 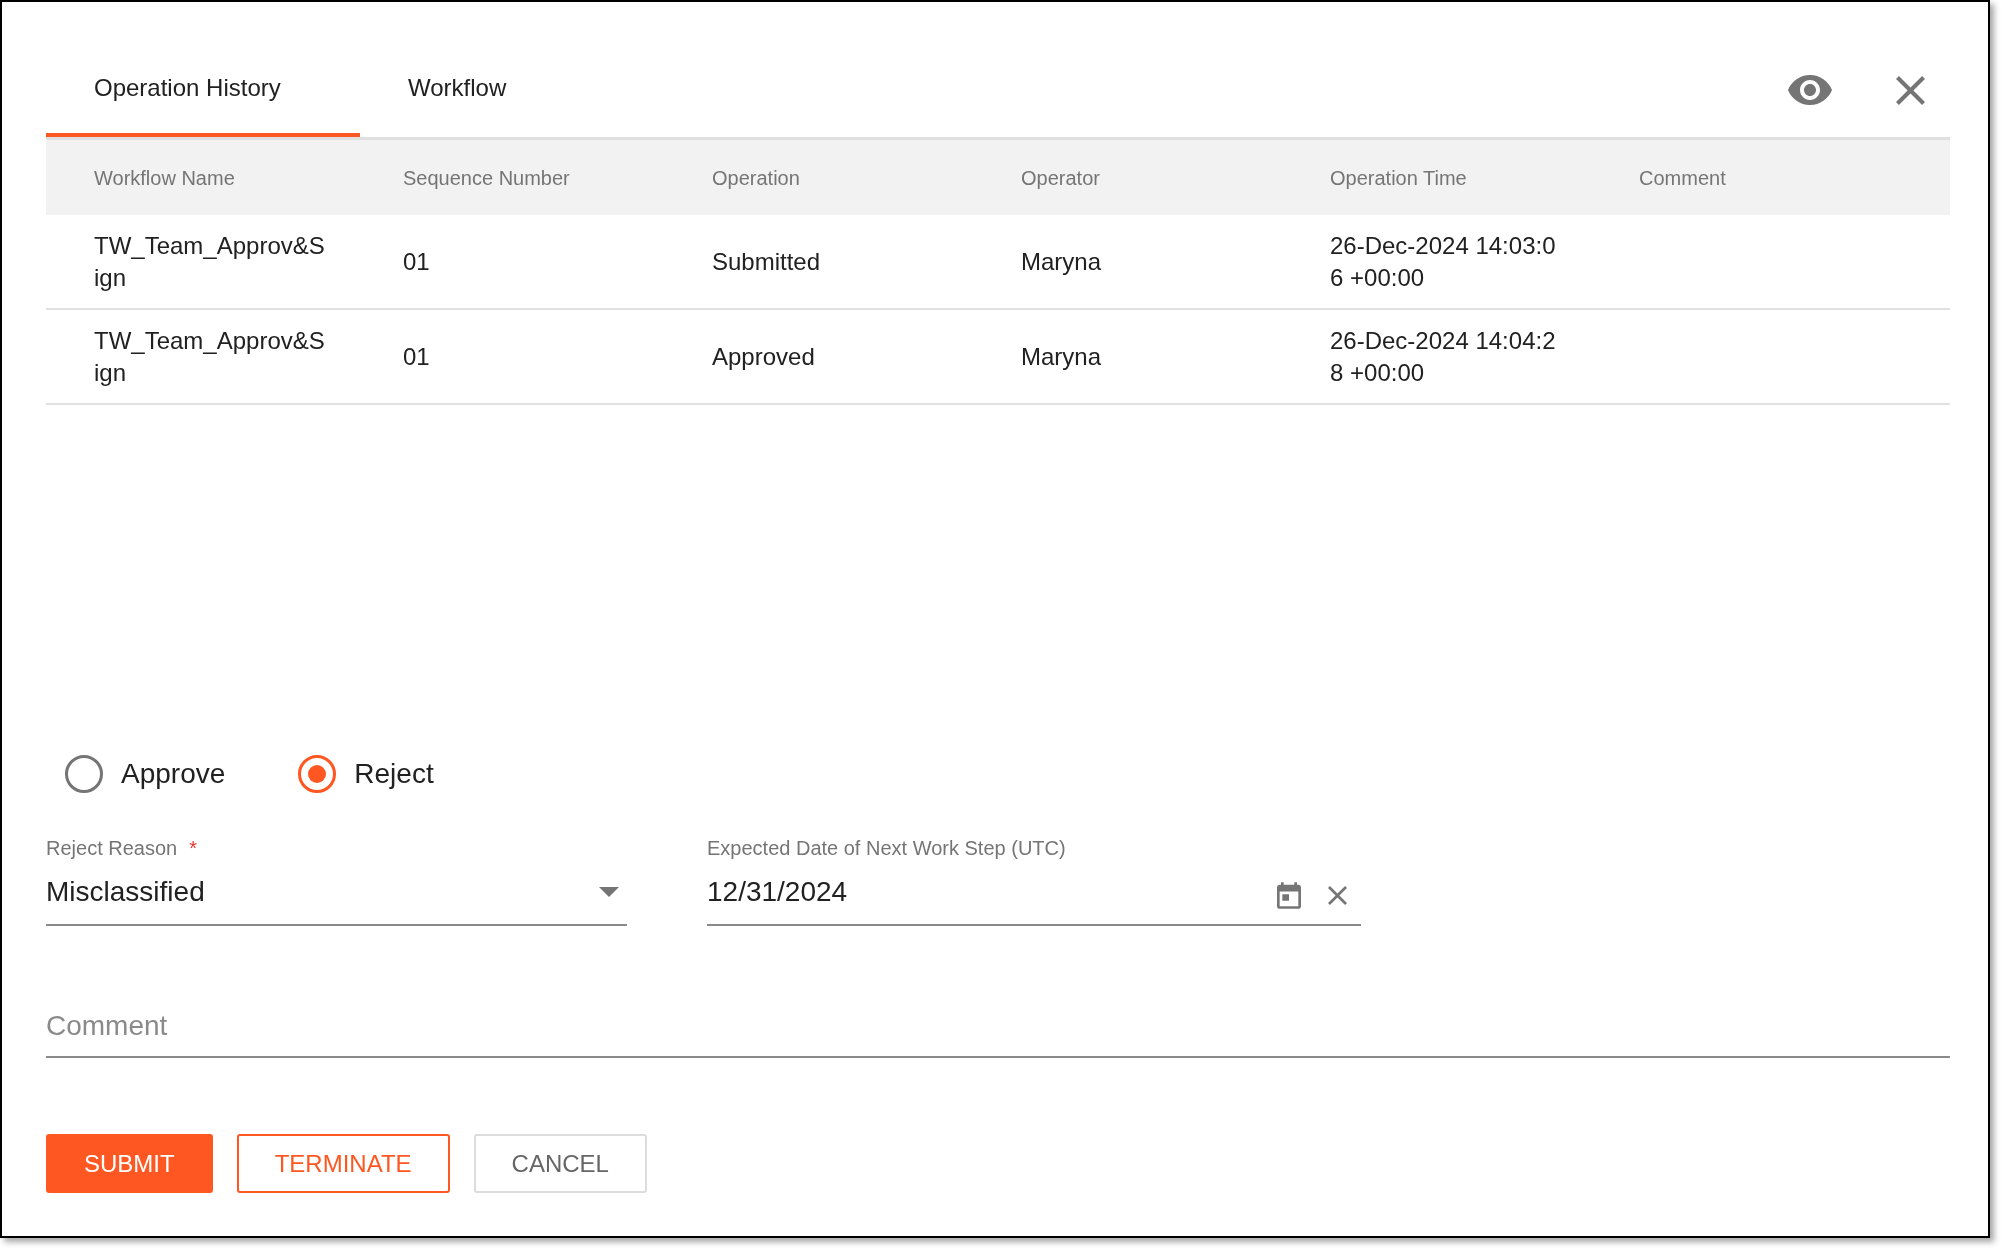 I want to click on eye-icon, so click(x=1810, y=90).